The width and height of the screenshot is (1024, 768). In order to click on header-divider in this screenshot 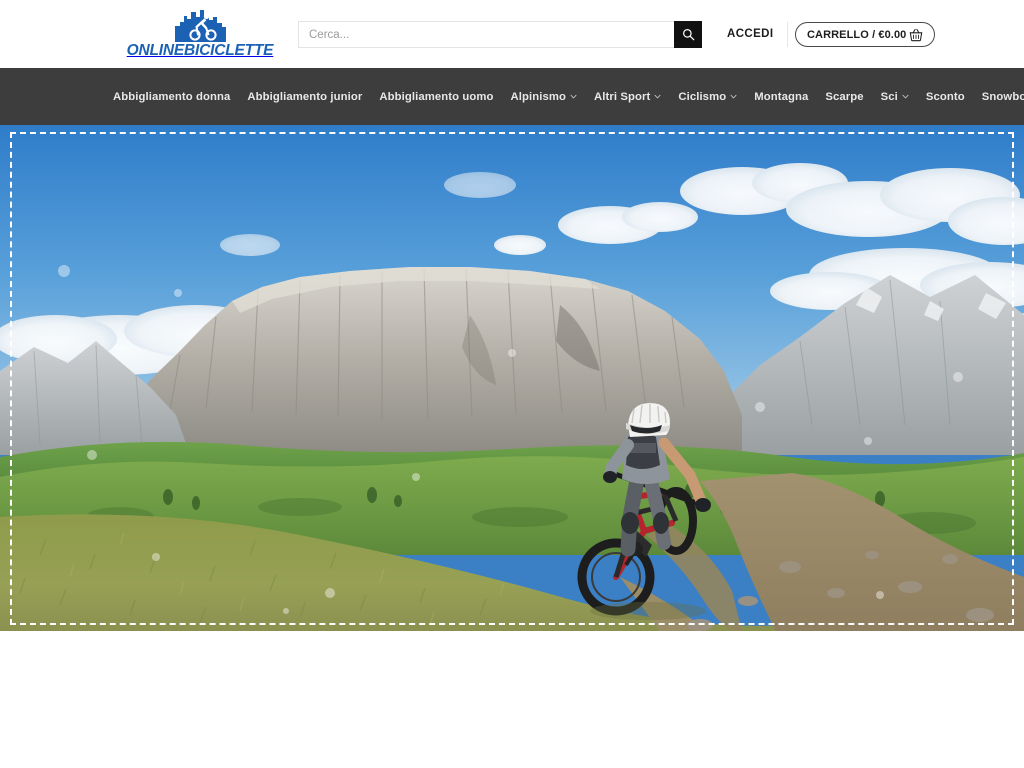, I will do `click(787, 34)`.